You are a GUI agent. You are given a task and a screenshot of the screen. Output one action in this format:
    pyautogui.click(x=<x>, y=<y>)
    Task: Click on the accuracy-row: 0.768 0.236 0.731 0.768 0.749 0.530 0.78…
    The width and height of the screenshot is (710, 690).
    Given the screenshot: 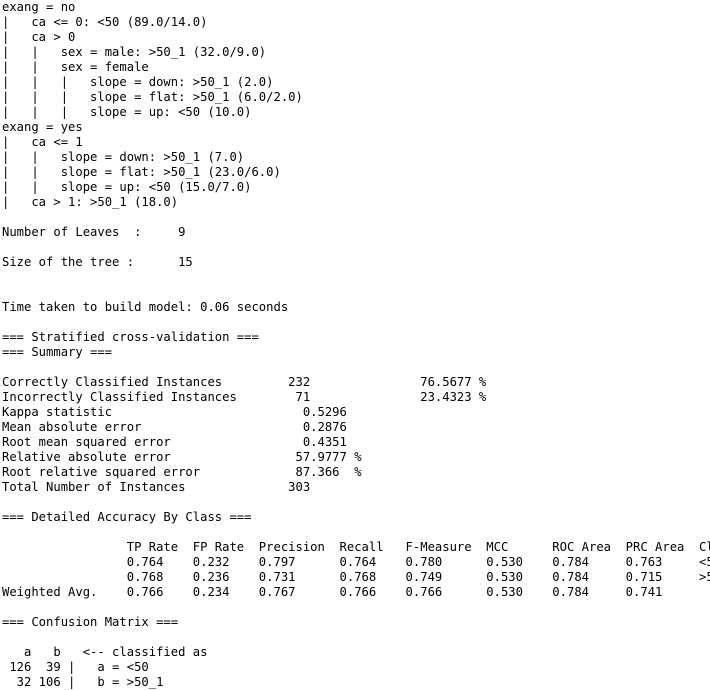 What is the action you would take?
    pyautogui.click(x=356, y=577)
    